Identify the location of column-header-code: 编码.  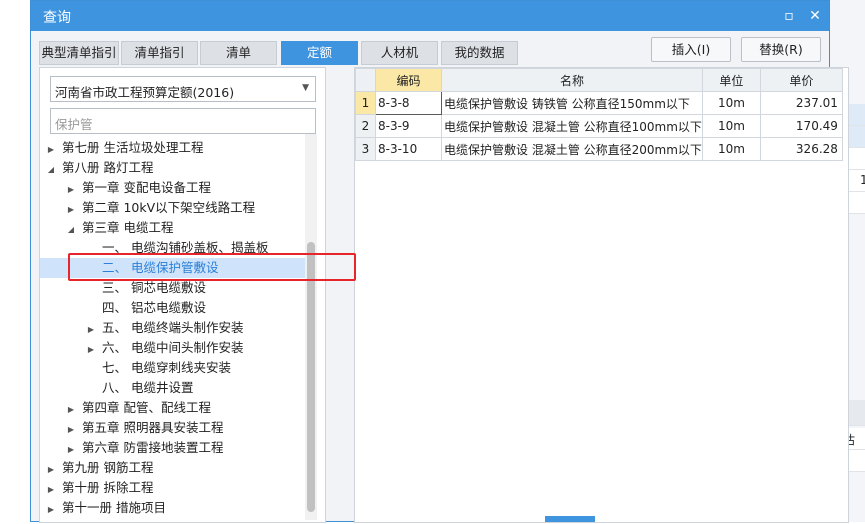
(408, 80).